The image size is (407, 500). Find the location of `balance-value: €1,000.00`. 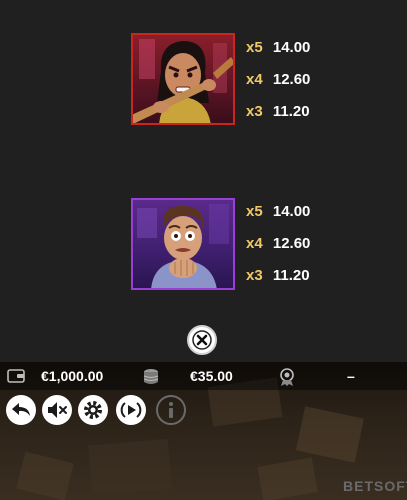

balance-value: €1,000.00 is located at coordinates (72, 376).